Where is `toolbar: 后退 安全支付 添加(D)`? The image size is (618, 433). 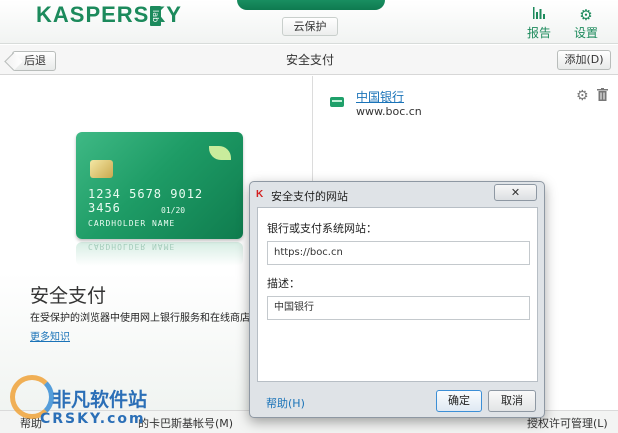
toolbar: 后退 安全支付 添加(D) is located at coordinates (309, 60).